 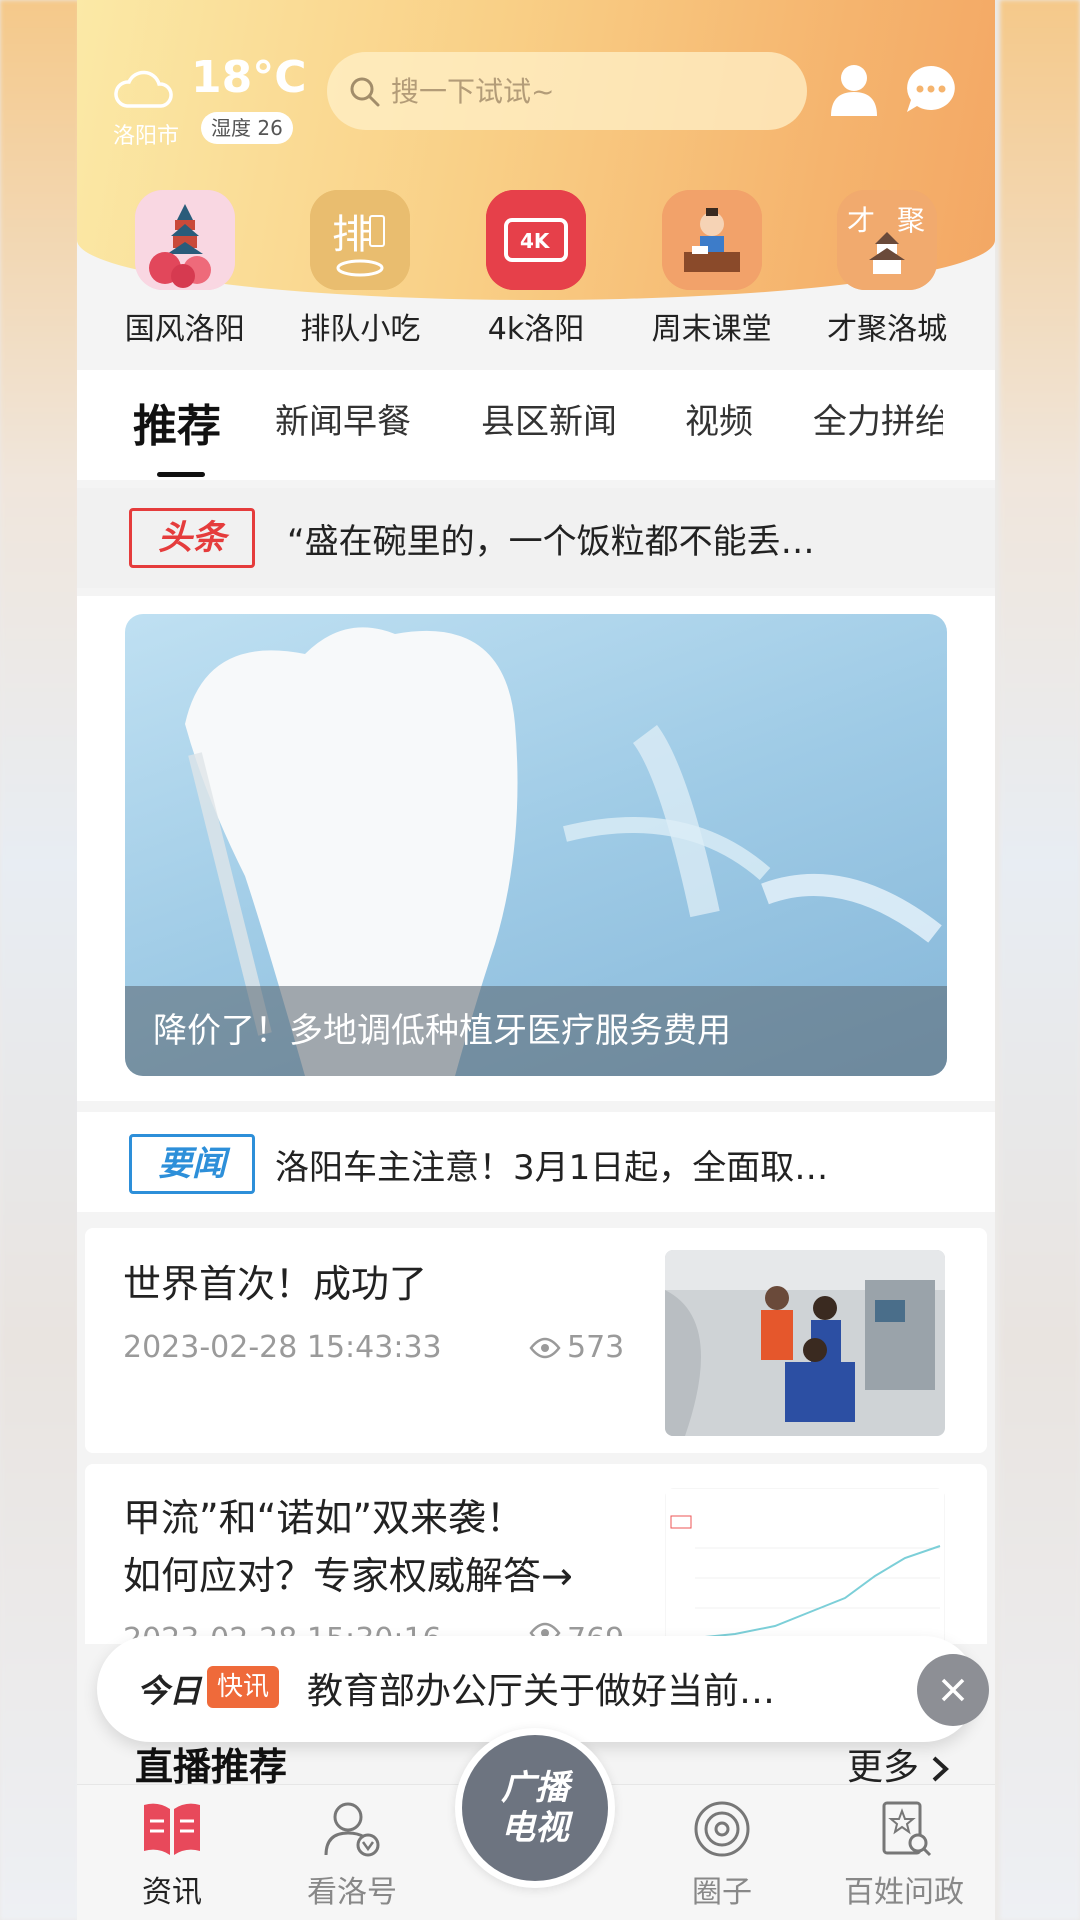 What do you see at coordinates (282, 1347) in the screenshot?
I see `news-time: 2023-02-28 15:43:33` at bounding box center [282, 1347].